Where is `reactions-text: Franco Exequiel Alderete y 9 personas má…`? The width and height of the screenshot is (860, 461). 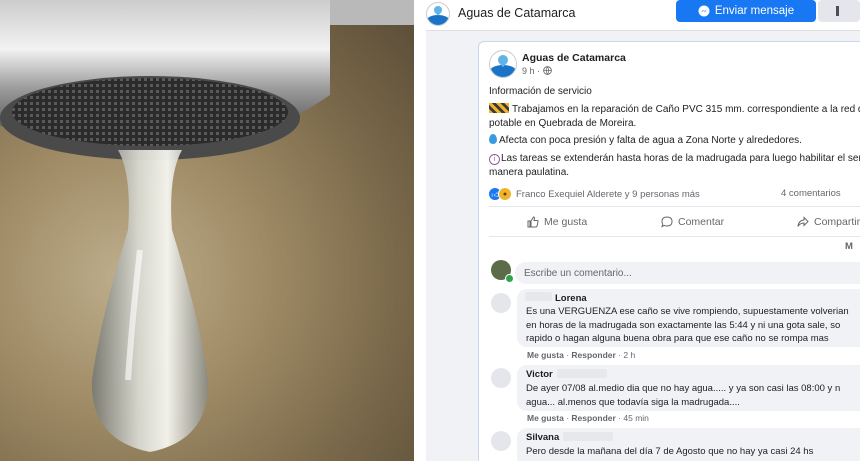
reactions-text: Franco Exequiel Alderete y 9 personas má… is located at coordinates (608, 194).